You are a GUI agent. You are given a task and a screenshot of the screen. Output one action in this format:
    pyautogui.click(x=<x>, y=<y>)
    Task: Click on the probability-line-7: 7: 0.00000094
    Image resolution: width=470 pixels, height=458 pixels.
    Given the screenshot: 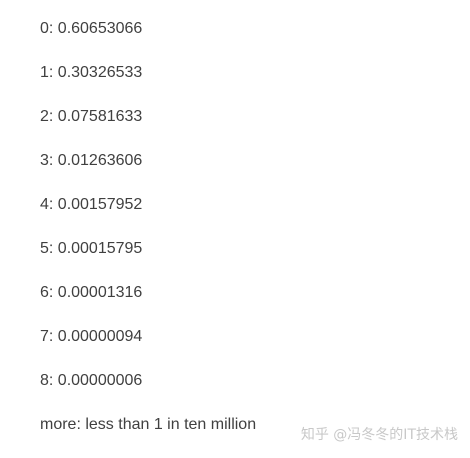 What is the action you would take?
    pyautogui.click(x=91, y=336)
    